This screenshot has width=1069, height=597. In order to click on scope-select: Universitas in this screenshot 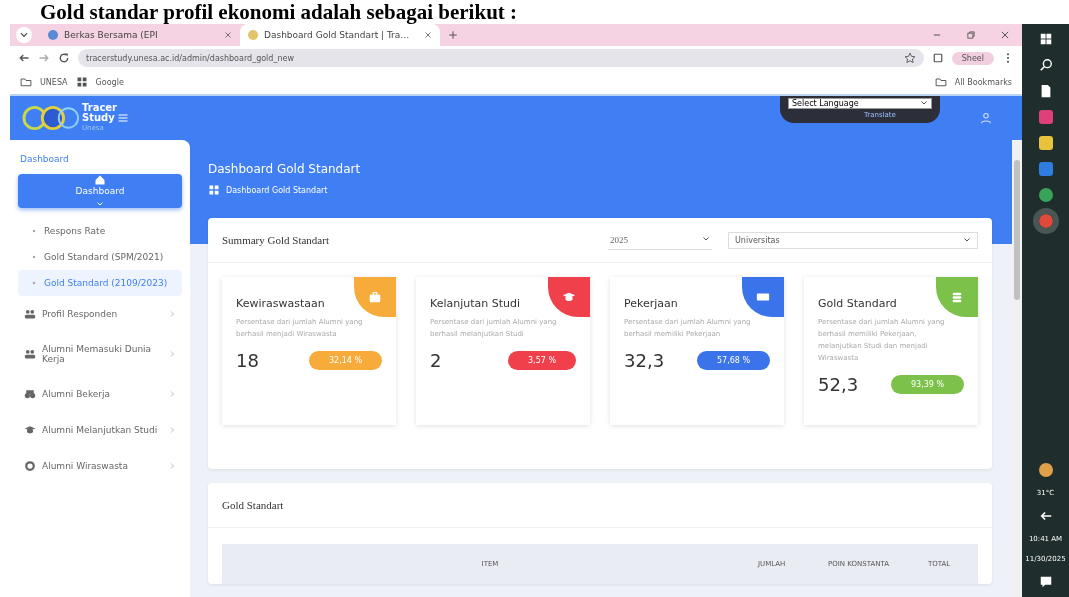, I will do `click(853, 240)`.